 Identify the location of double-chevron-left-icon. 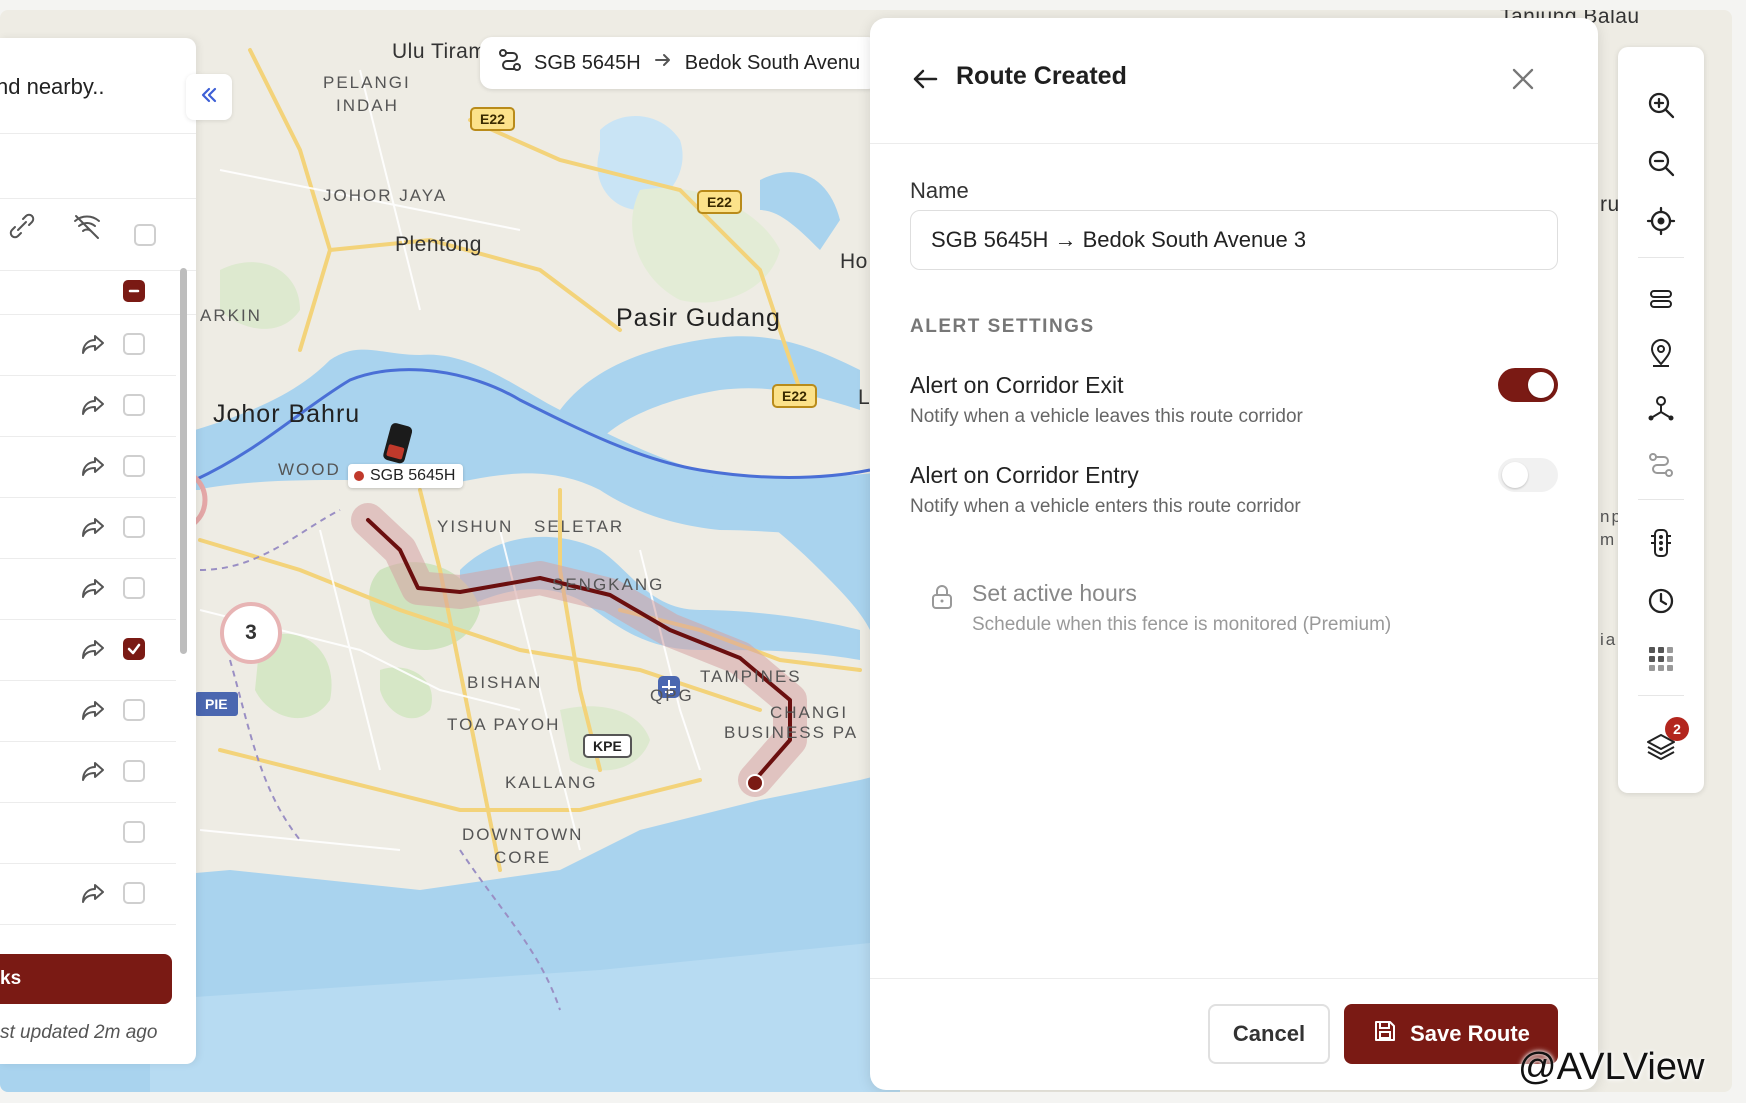
(209, 97).